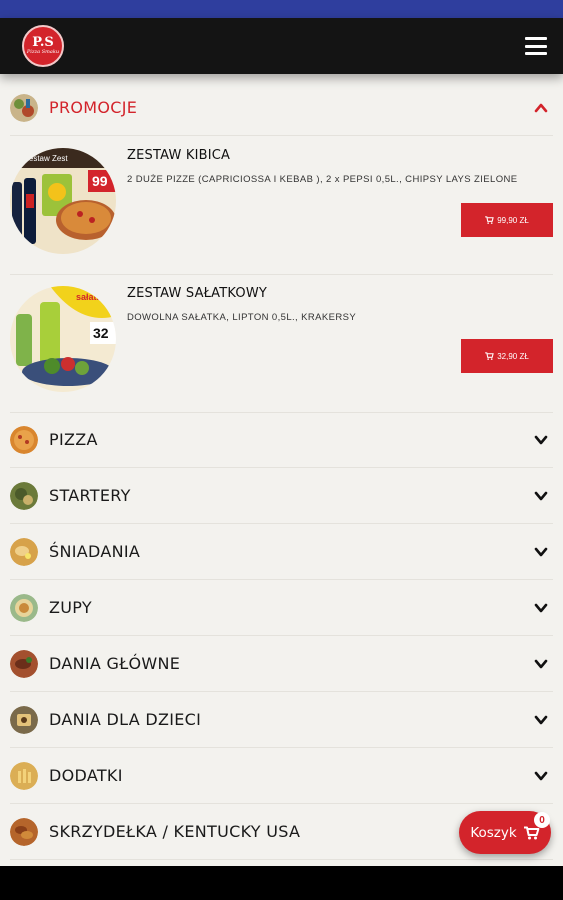  What do you see at coordinates (95, 551) in the screenshot?
I see `category-label: ŚNIADANIA` at bounding box center [95, 551].